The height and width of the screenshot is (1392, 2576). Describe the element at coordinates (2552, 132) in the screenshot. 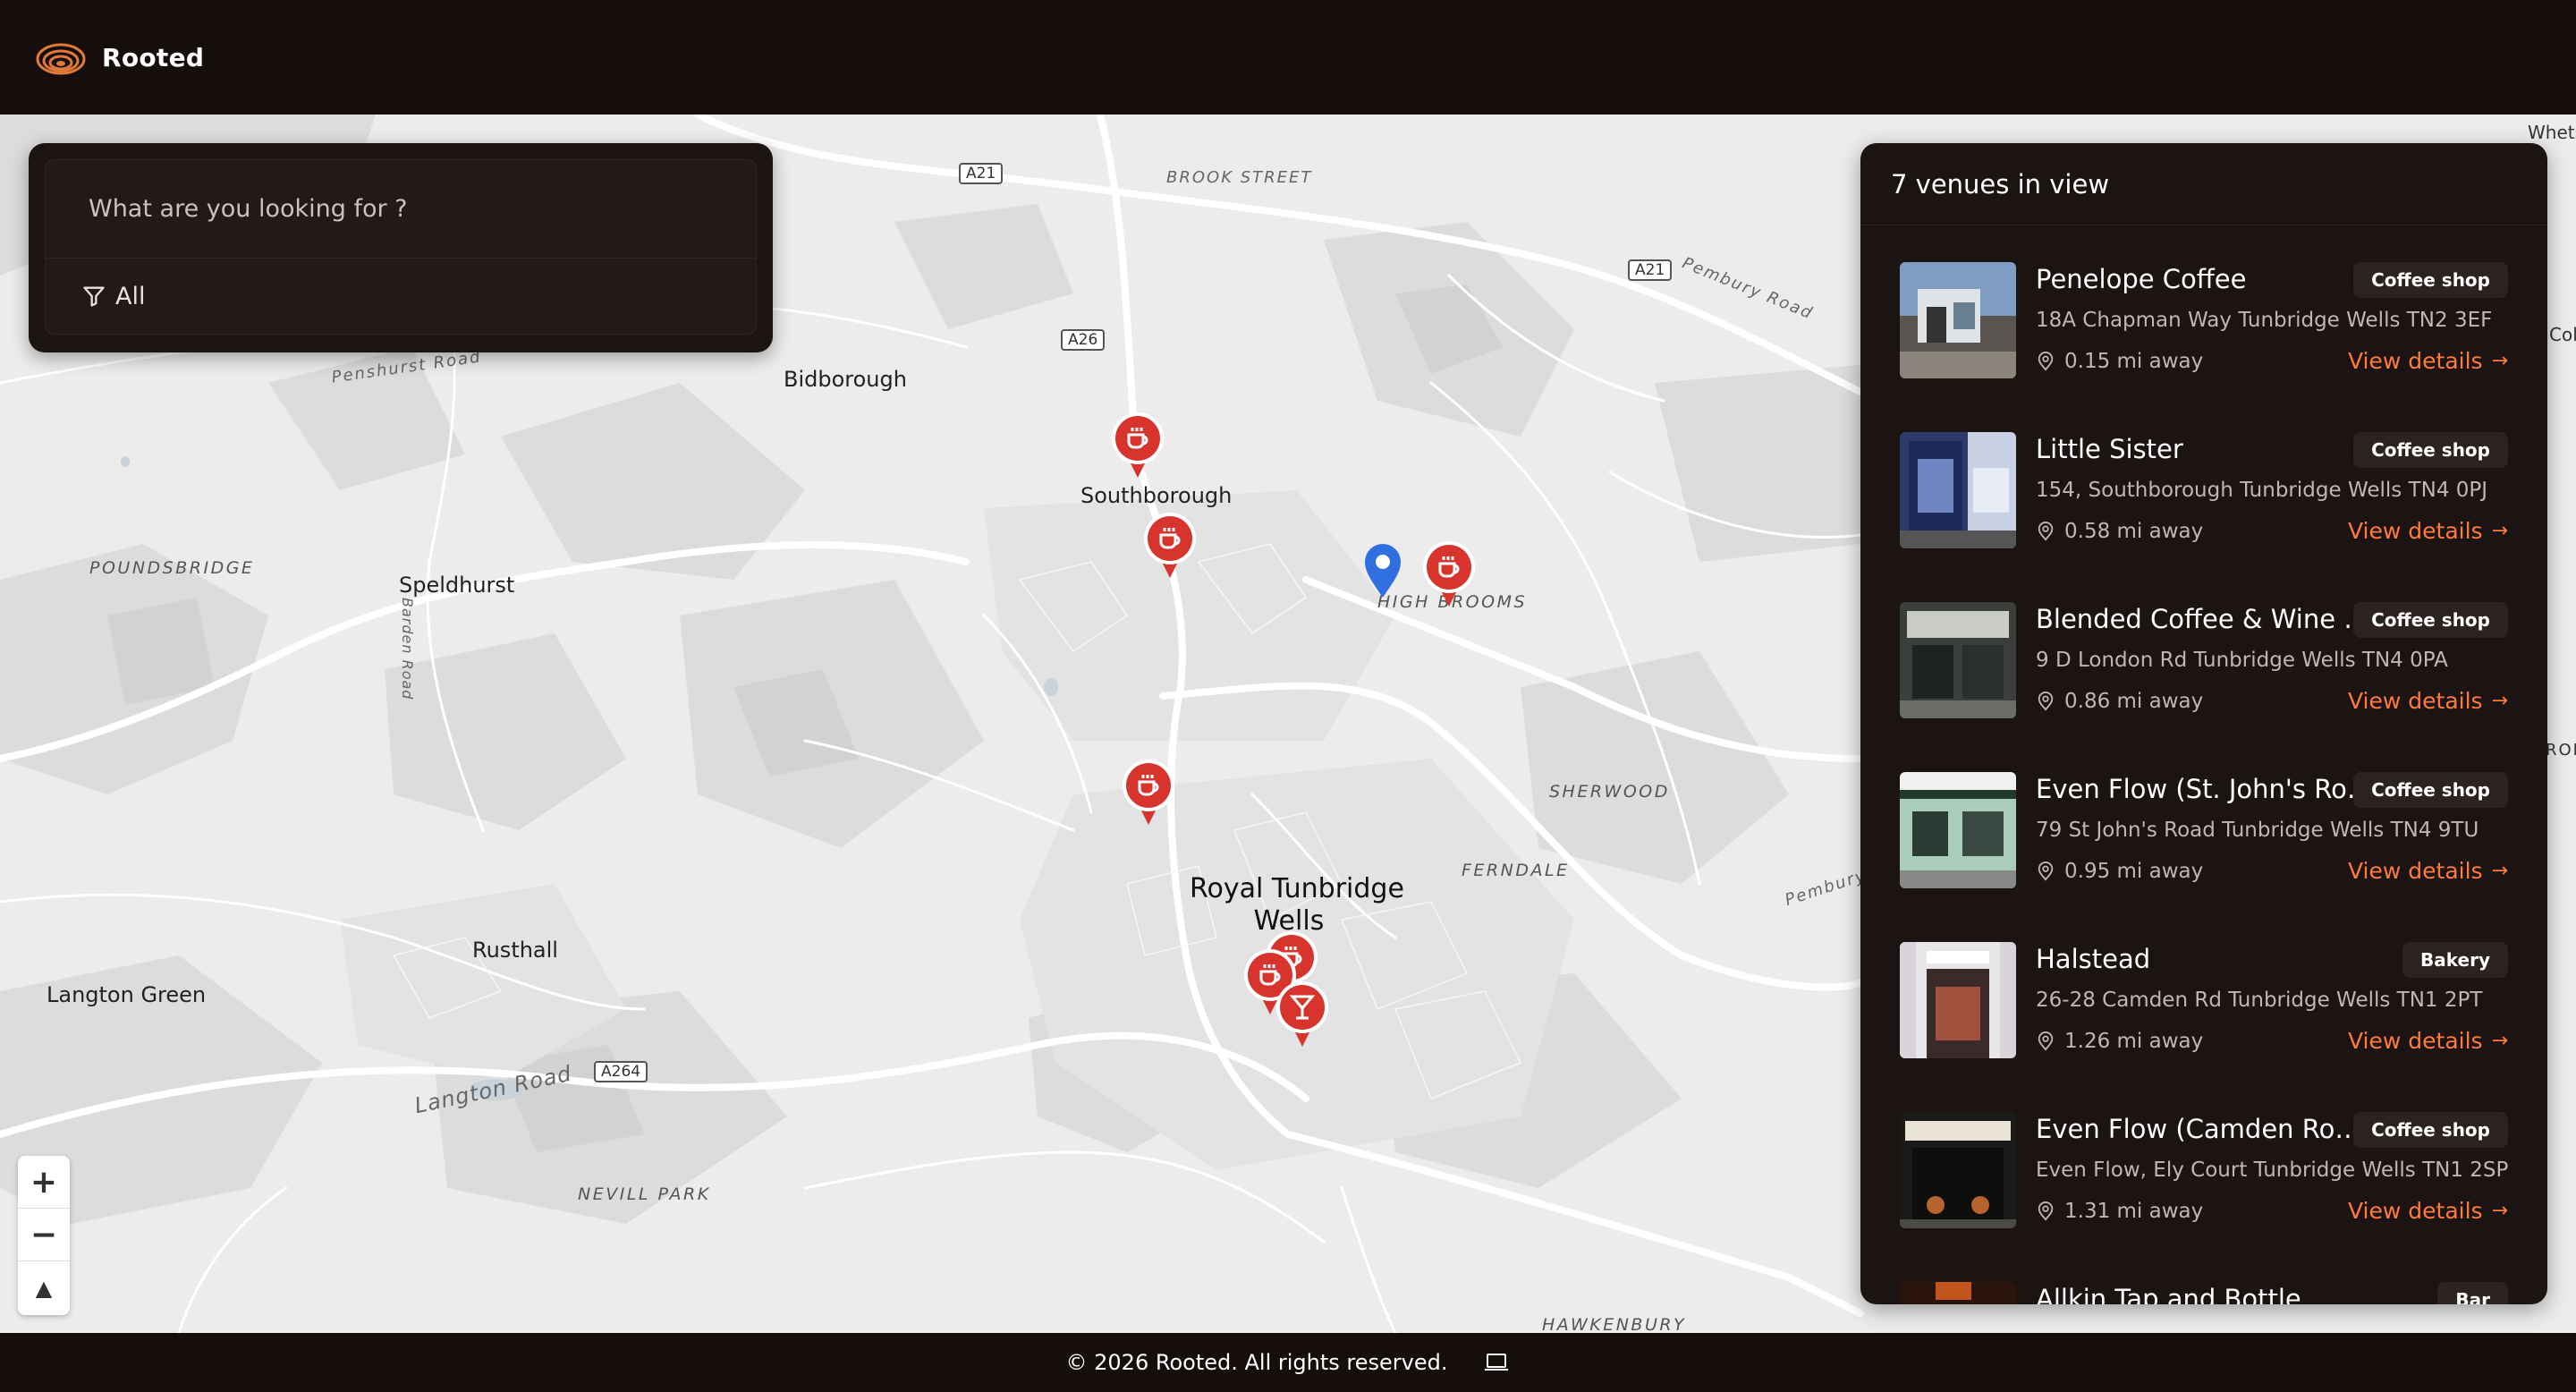

I see `map-label-whets: Whets` at that location.